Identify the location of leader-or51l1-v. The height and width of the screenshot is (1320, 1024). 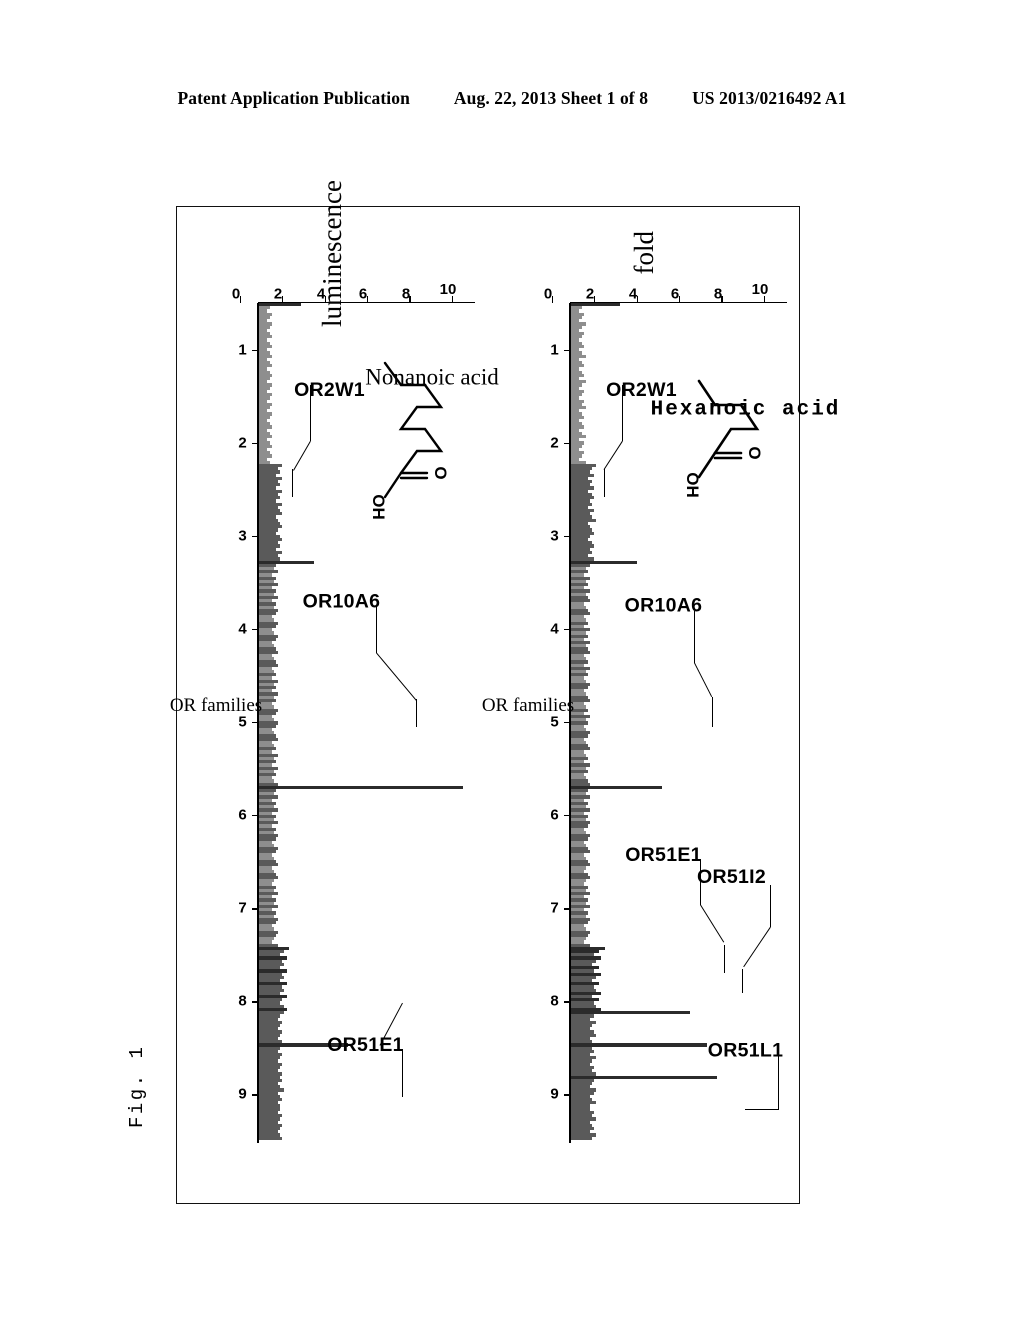
(762, 1110).